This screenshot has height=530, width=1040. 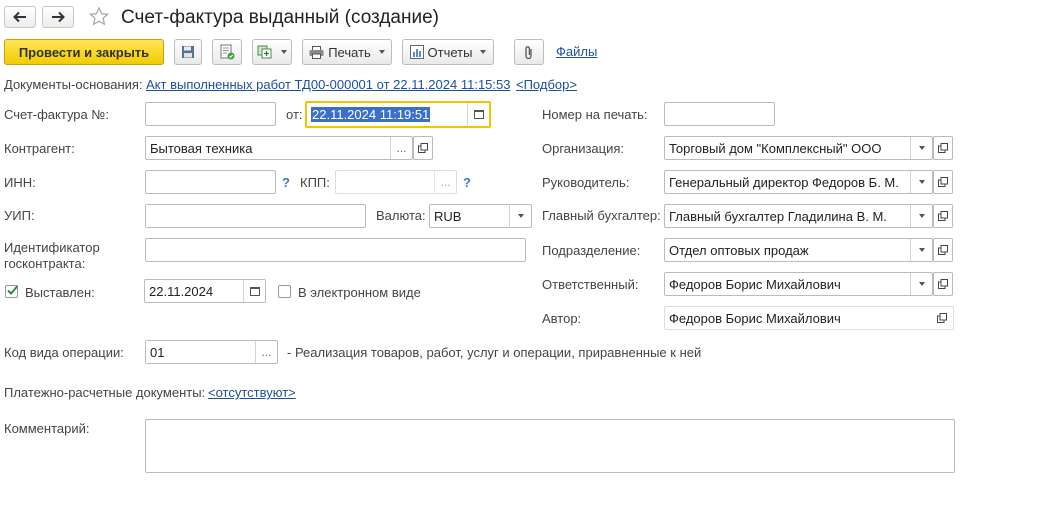 I want to click on checkmark-icon, so click(x=13, y=290).